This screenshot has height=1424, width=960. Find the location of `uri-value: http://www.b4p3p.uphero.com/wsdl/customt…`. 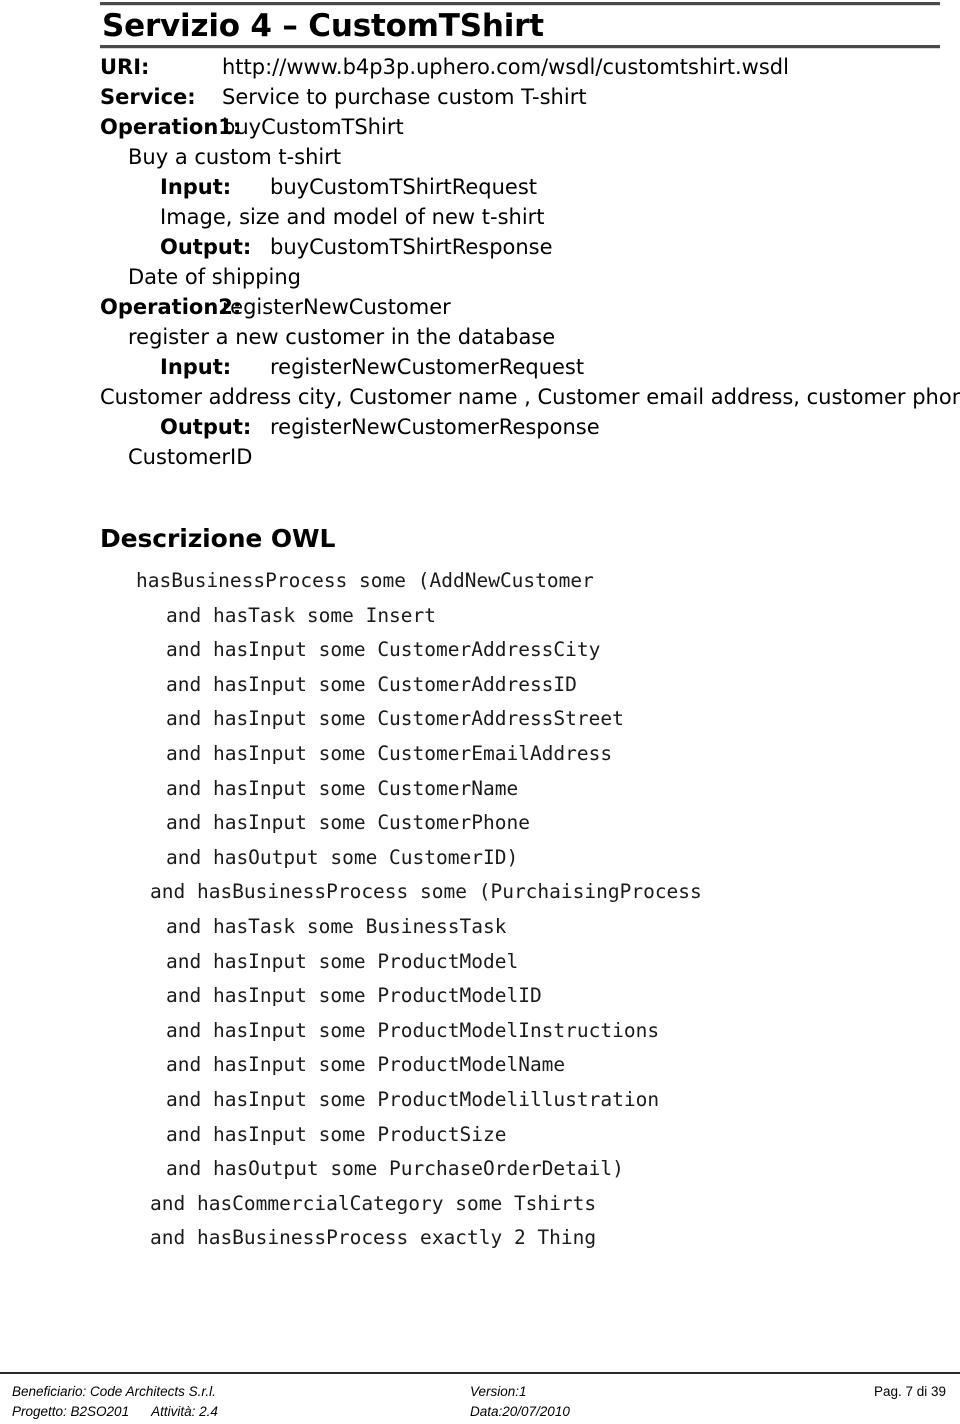

uri-value: http://www.b4p3p.uphero.com/wsdl/customt… is located at coordinates (505, 67).